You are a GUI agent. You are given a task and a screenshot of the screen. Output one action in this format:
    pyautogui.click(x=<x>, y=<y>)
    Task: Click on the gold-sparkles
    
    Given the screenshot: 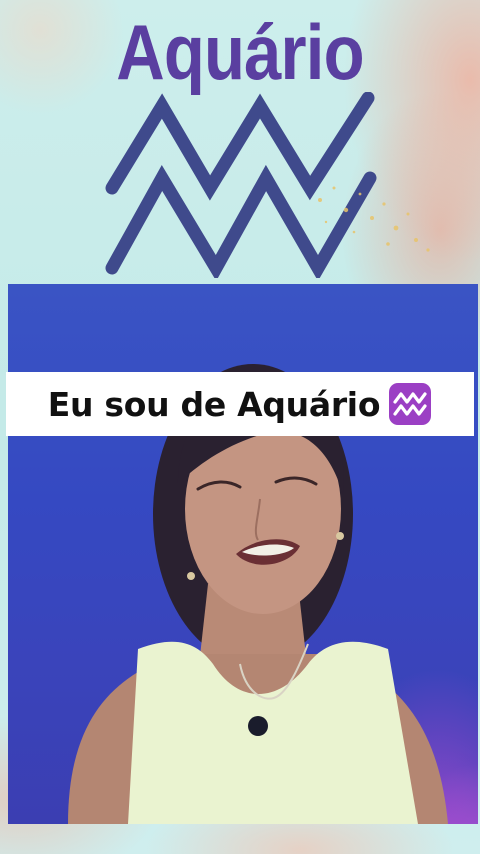 What is the action you would take?
    pyautogui.click(x=374, y=219)
    